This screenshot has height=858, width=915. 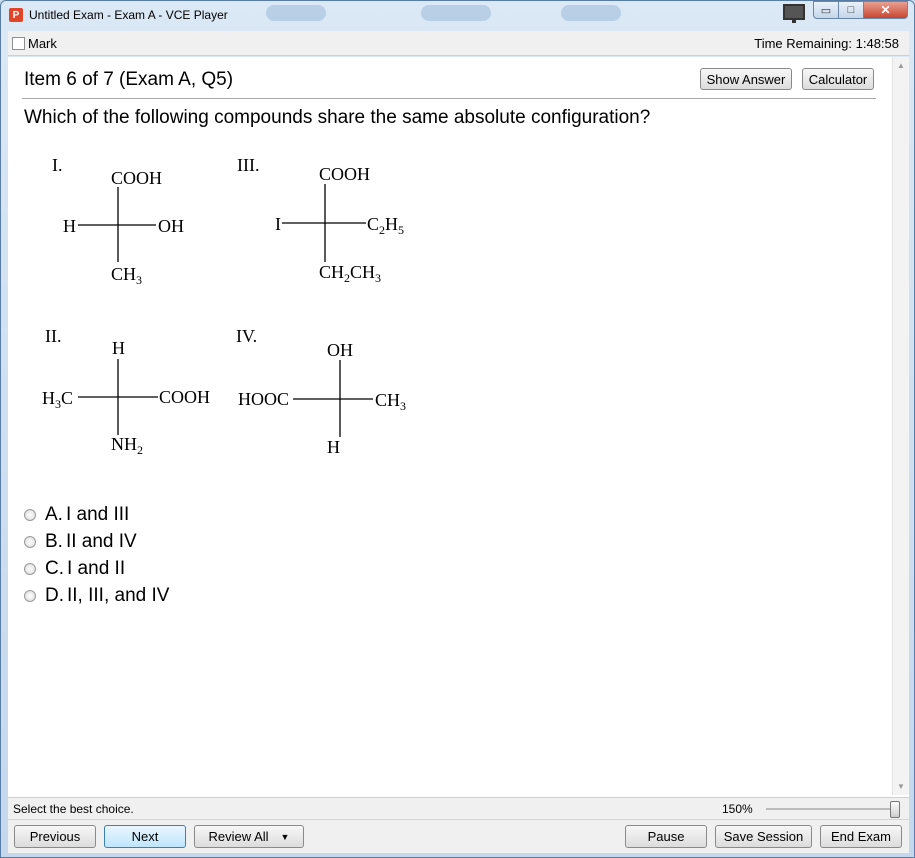 I want to click on compound-III: III. COOH I C2H5 CH2CH3, so click(x=320, y=220).